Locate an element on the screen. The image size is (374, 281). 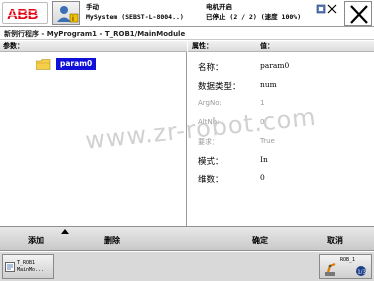
task-line-1: T_ROB1 is located at coordinates (26, 263).